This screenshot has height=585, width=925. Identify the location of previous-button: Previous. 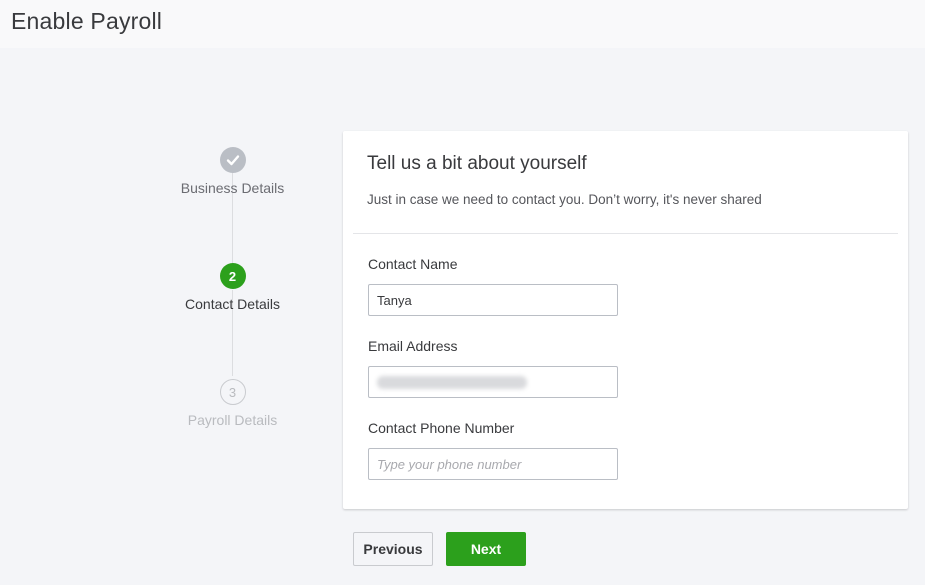
(393, 549).